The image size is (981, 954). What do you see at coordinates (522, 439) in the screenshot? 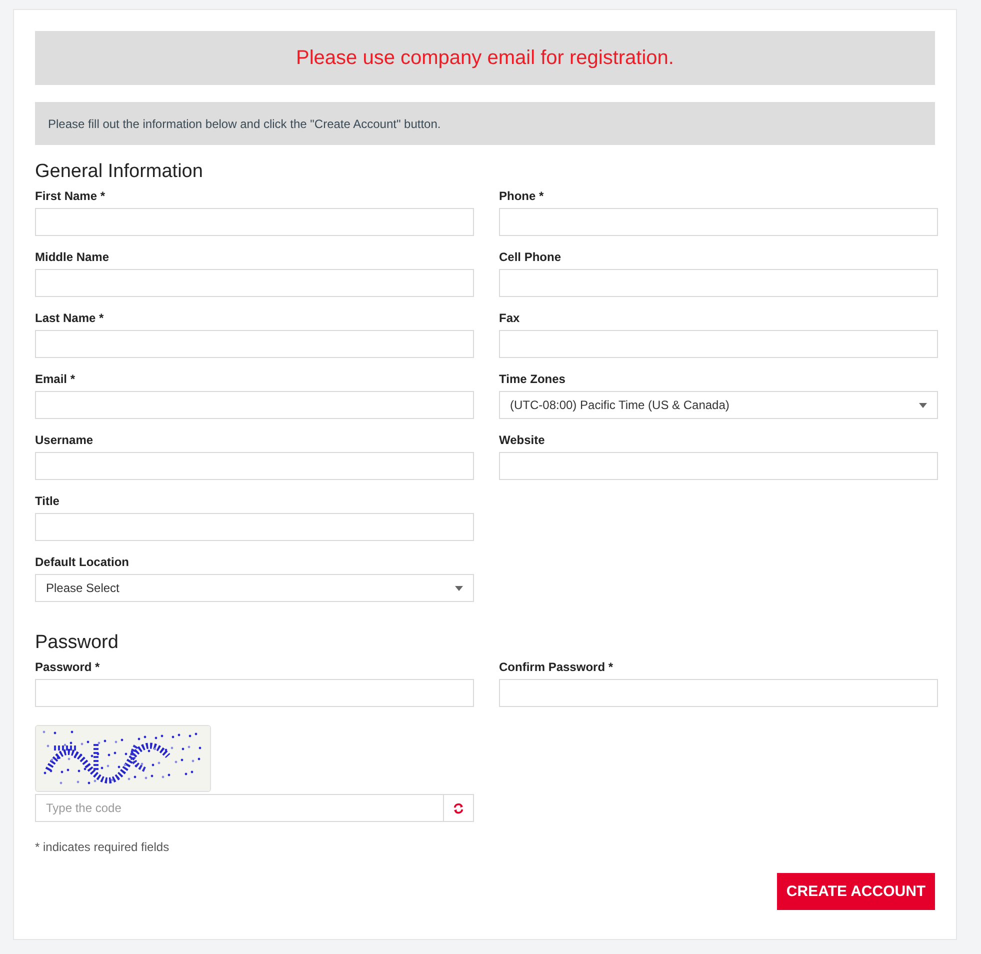
I see `field-label: Website` at bounding box center [522, 439].